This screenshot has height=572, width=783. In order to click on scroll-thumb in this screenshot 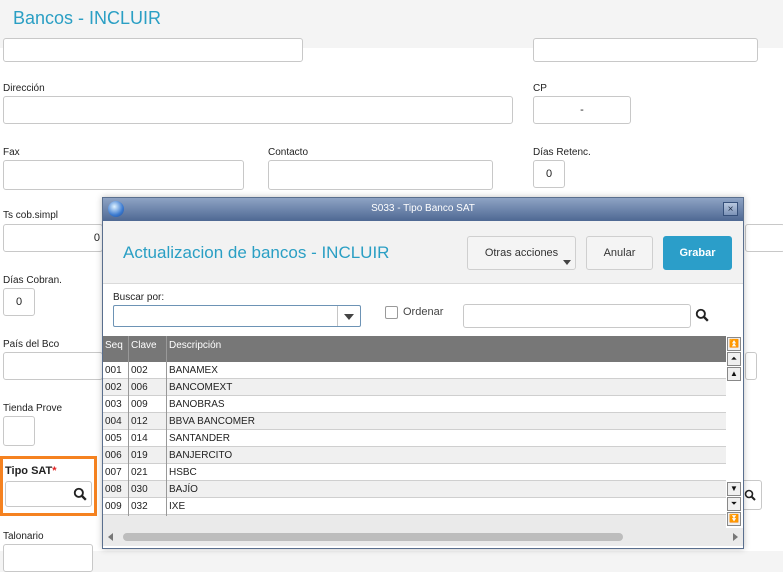, I will do `click(373, 537)`.